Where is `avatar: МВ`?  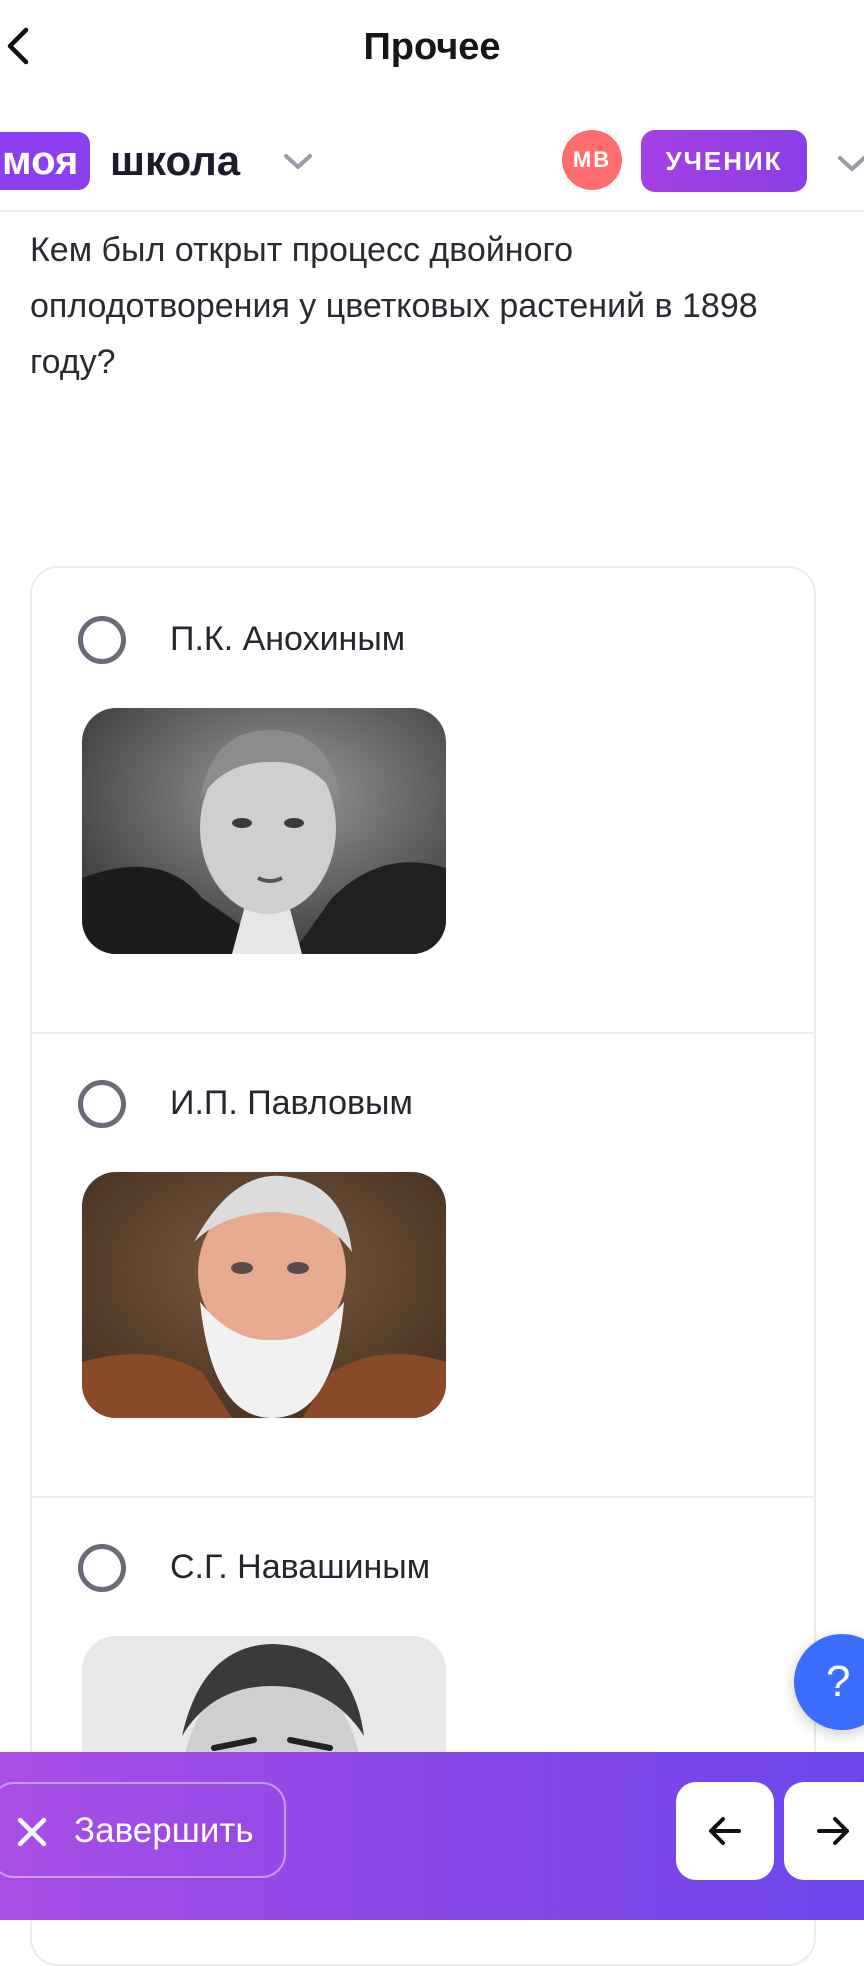
avatar: МВ is located at coordinates (592, 160).